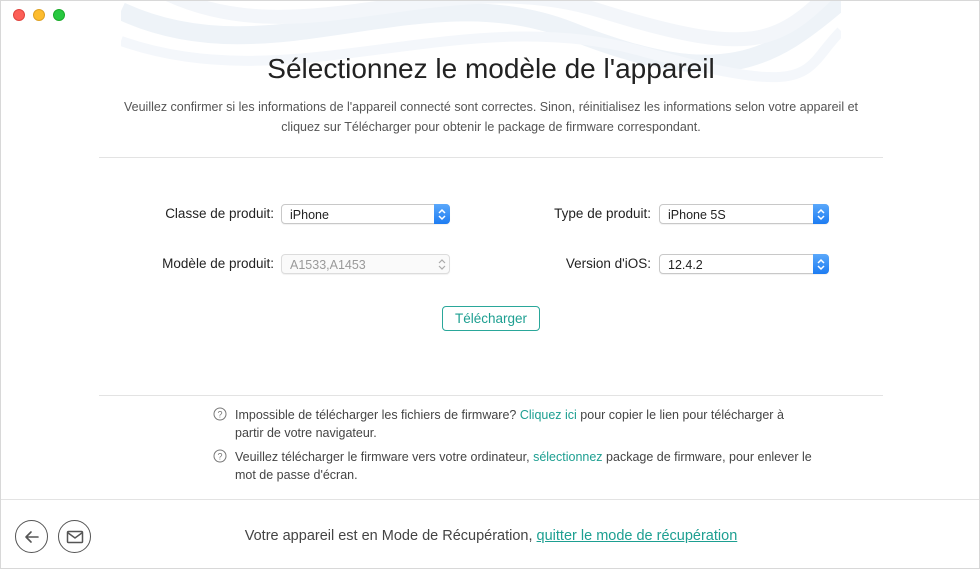 The image size is (980, 569). Describe the element at coordinates (548, 415) in the screenshot. I see `click-here-link: Cliquez ici` at that location.